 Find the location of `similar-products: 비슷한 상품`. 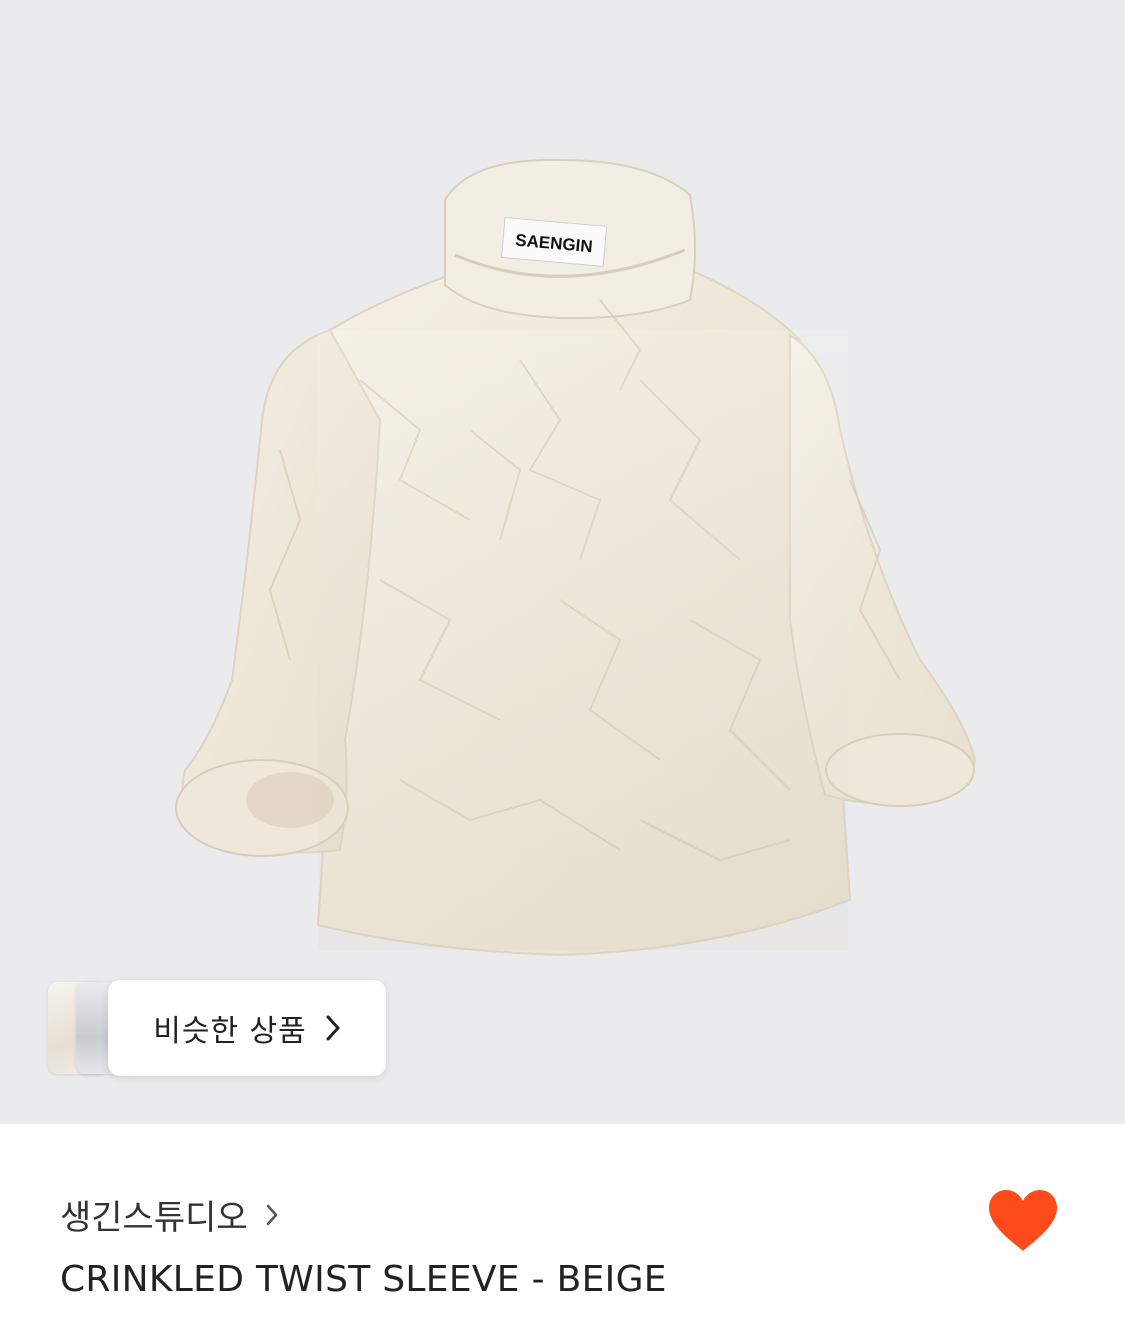

similar-products: 비슷한 상품 is located at coordinates (217, 1028).